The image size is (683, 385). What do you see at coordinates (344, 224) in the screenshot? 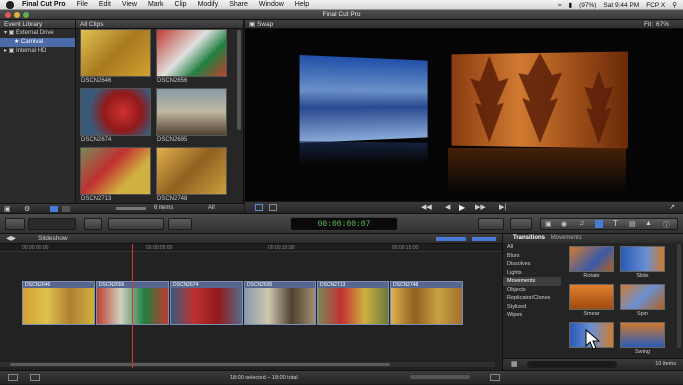
I see `timecode-display: 00:00:00:07` at bounding box center [344, 224].